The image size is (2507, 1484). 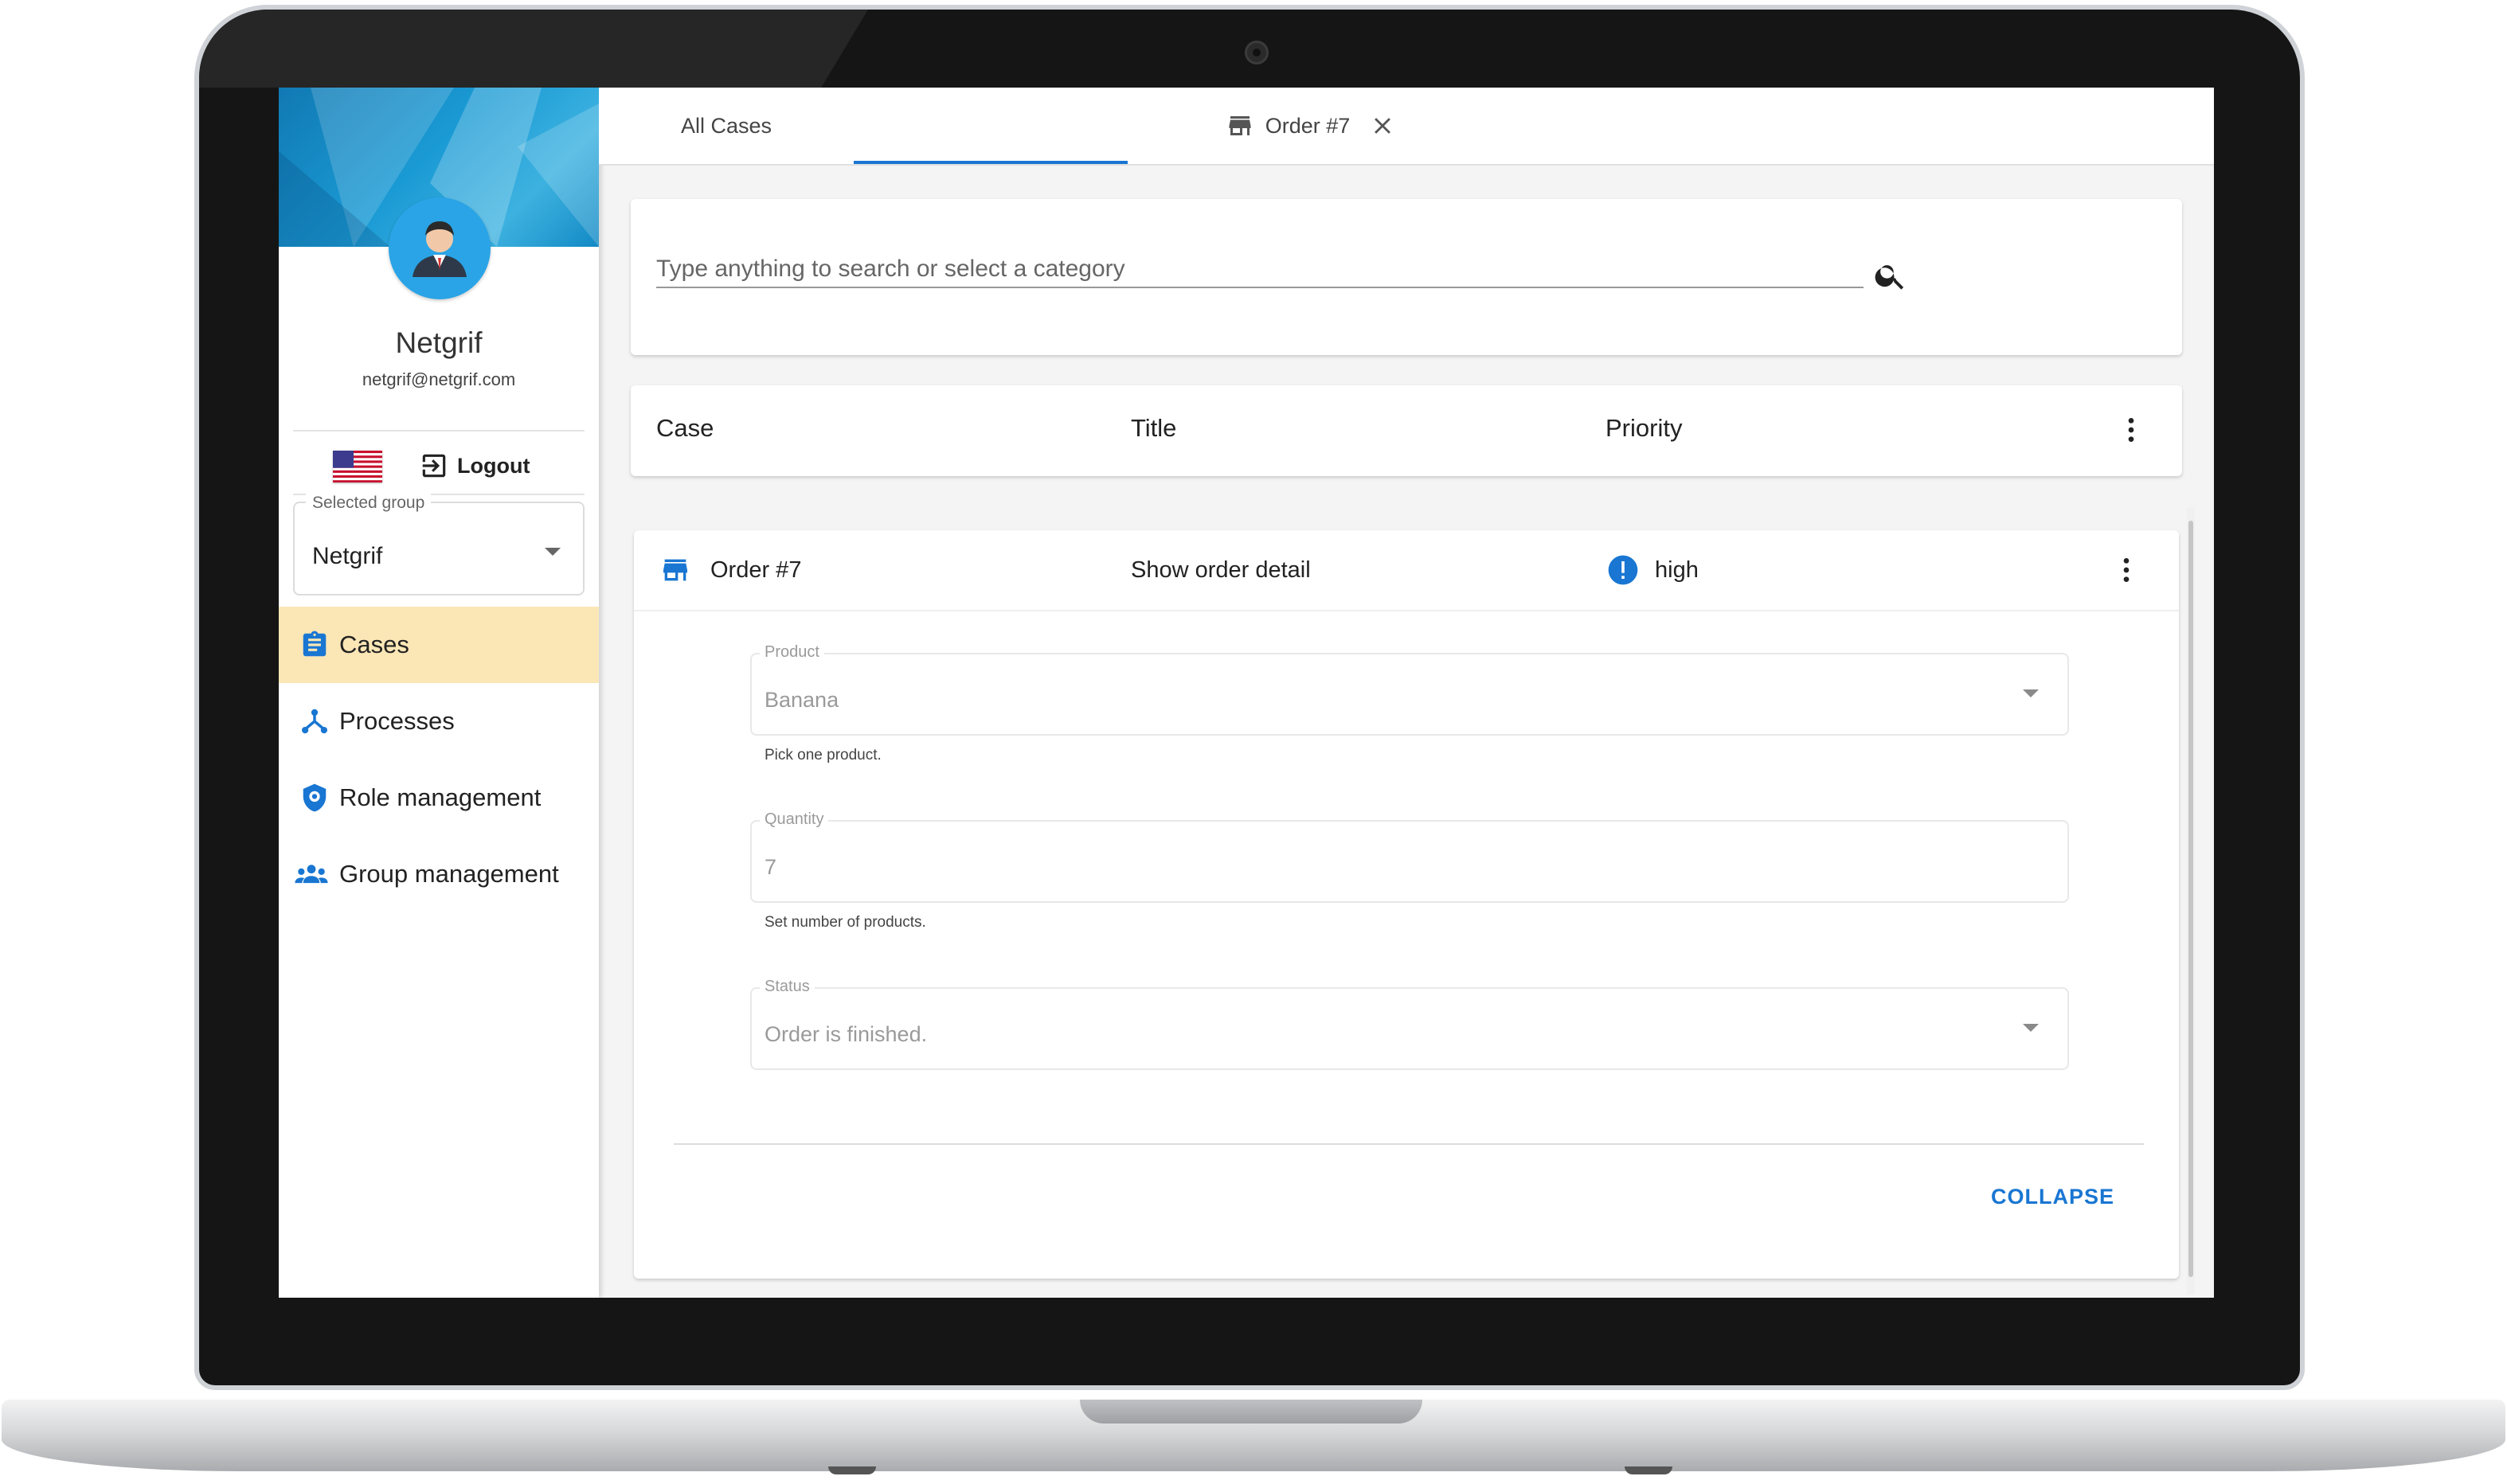 What do you see at coordinates (771, 867) in the screenshot?
I see `quantity-value: 7` at bounding box center [771, 867].